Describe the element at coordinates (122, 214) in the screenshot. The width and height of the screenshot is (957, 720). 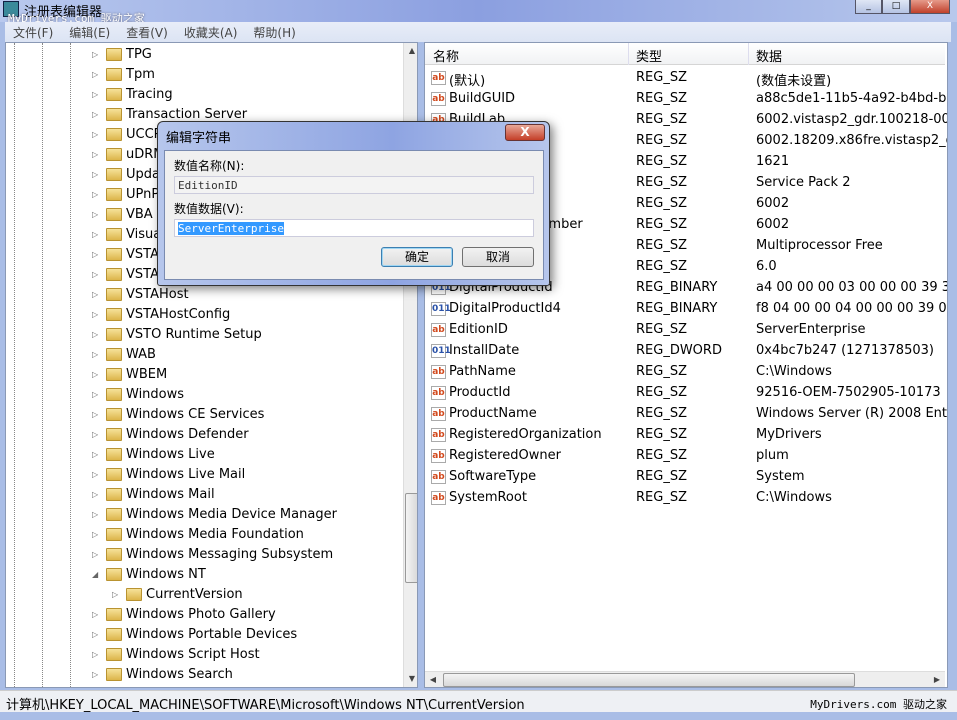
I see `tree-item: ▷ VBA` at that location.